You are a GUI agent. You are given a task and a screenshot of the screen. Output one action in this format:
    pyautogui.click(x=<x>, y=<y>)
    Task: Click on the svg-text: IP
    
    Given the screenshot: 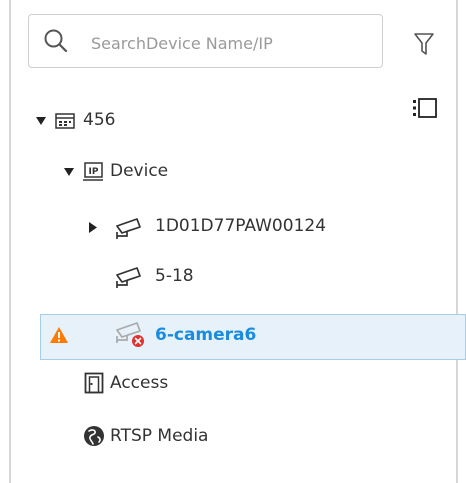 What is the action you would take?
    pyautogui.click(x=94, y=172)
    